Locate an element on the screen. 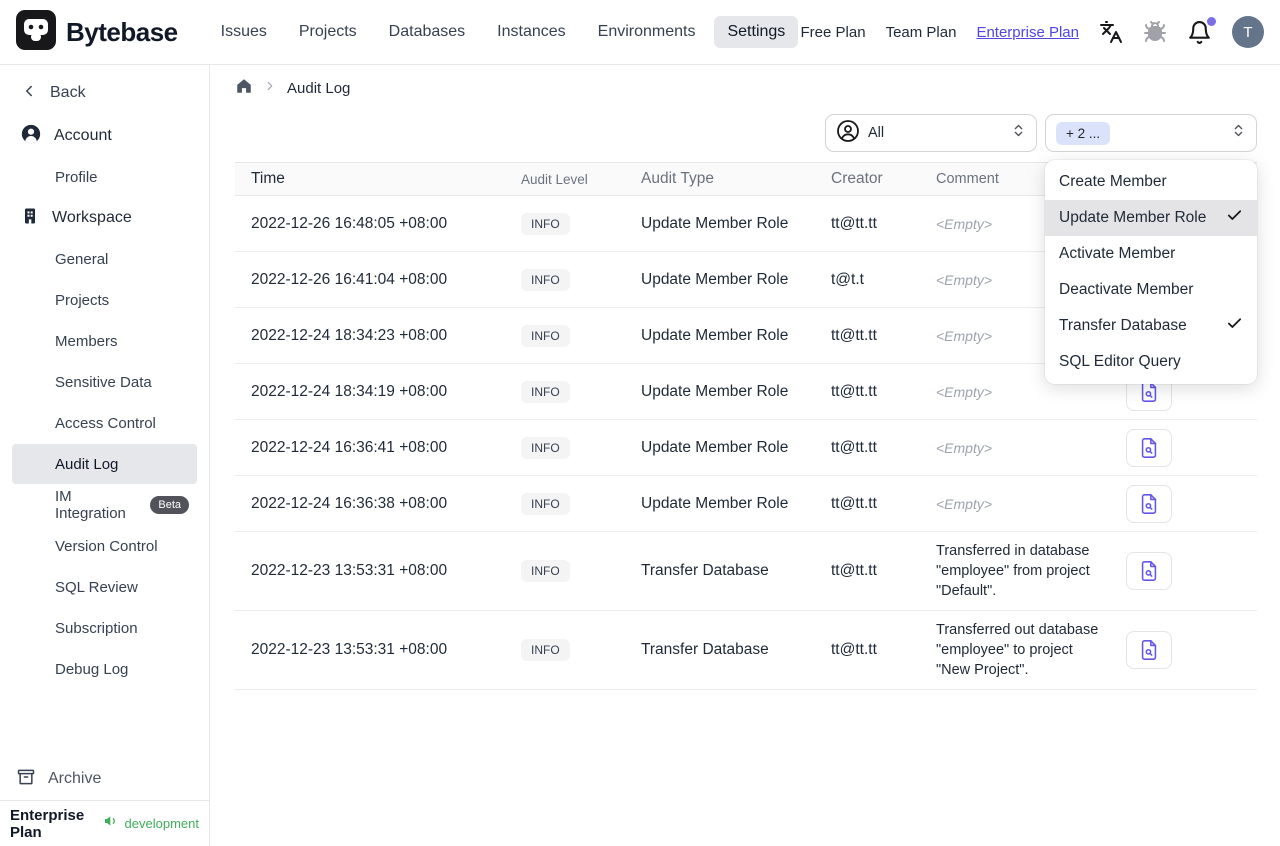 The image size is (1280, 846). back-button: Back is located at coordinates (104, 93).